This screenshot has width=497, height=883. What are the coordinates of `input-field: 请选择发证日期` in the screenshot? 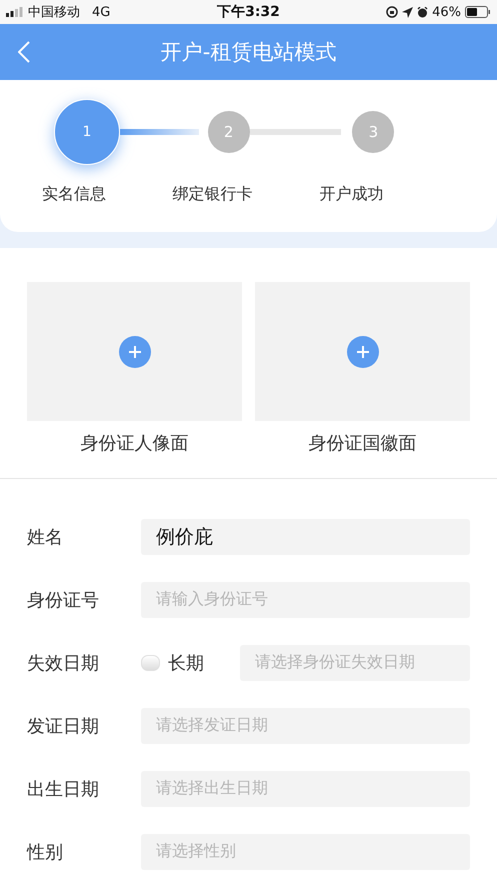 It's located at (305, 726).